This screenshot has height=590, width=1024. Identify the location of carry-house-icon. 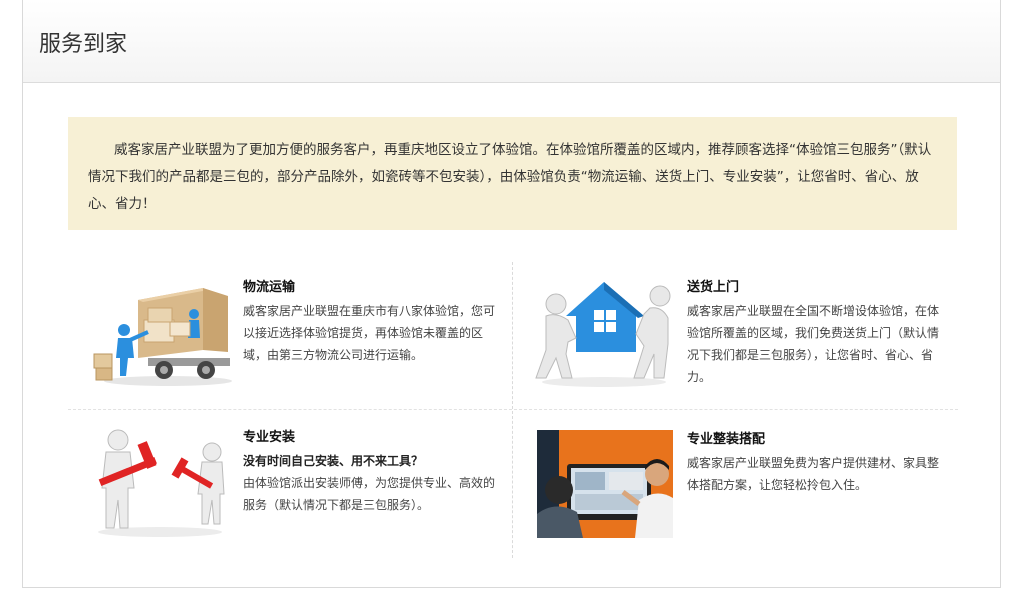
(604, 334).